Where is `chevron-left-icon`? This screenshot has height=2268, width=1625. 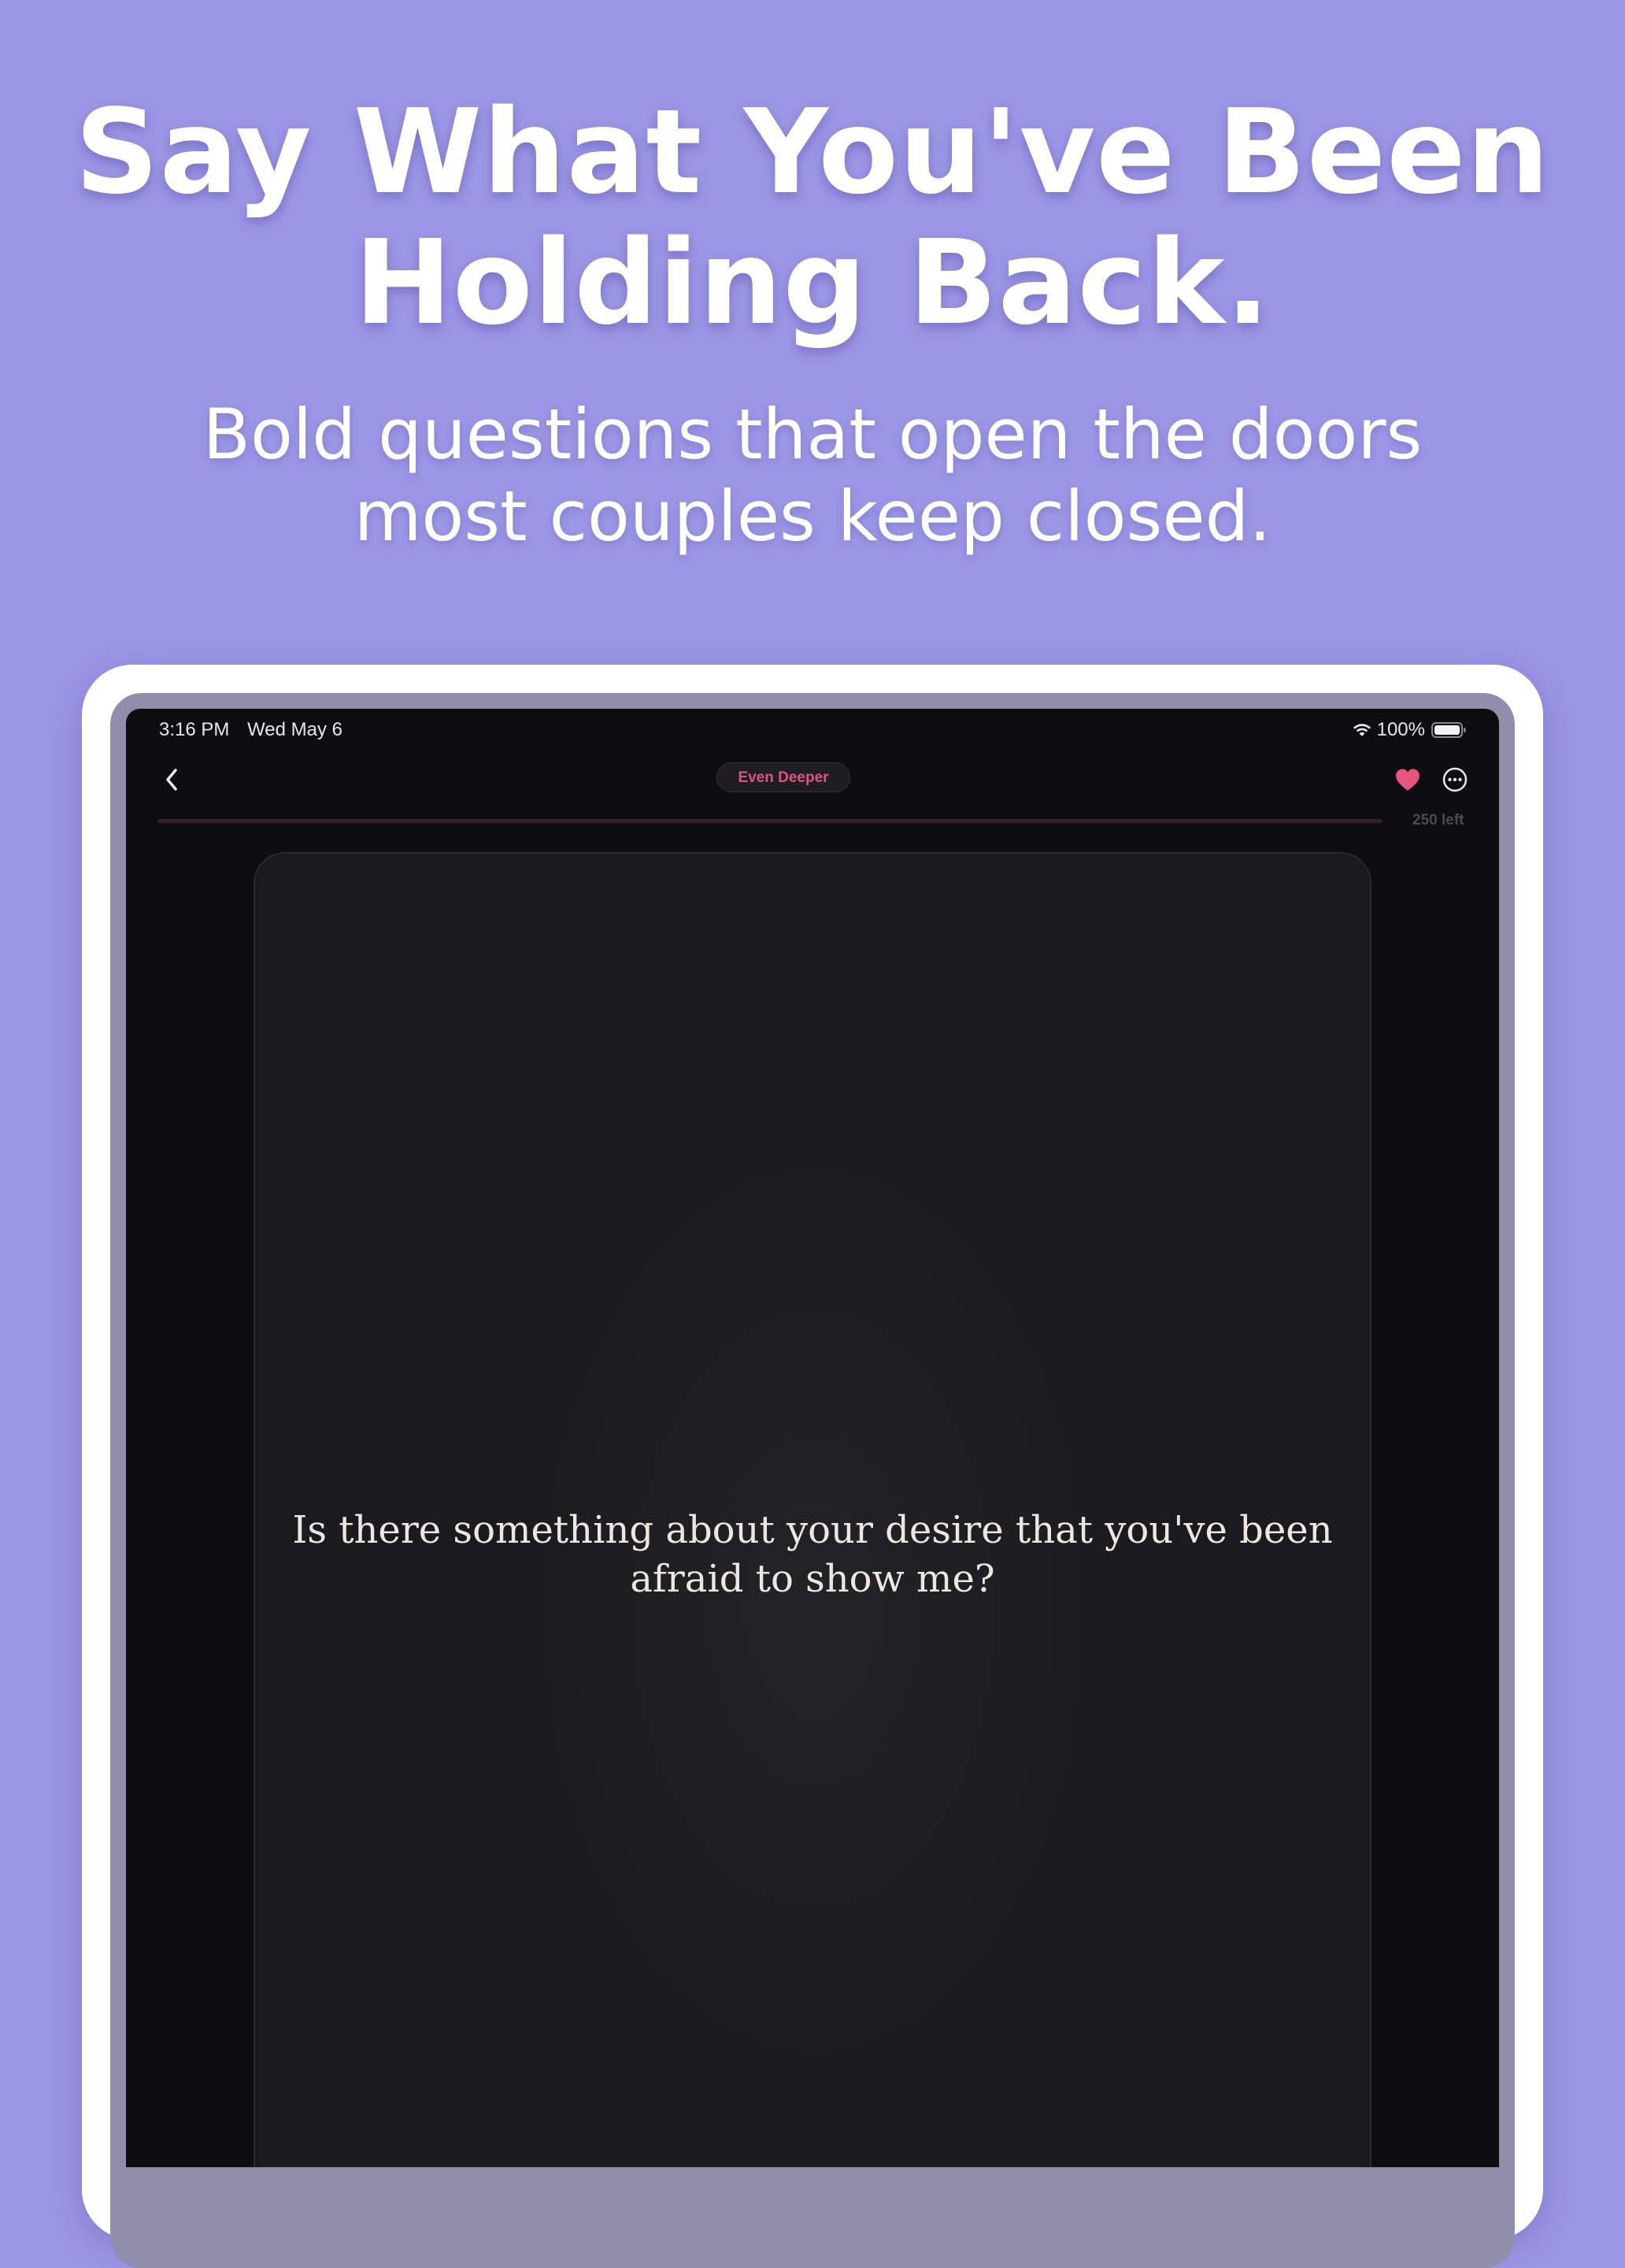
chevron-left-icon is located at coordinates (171, 780).